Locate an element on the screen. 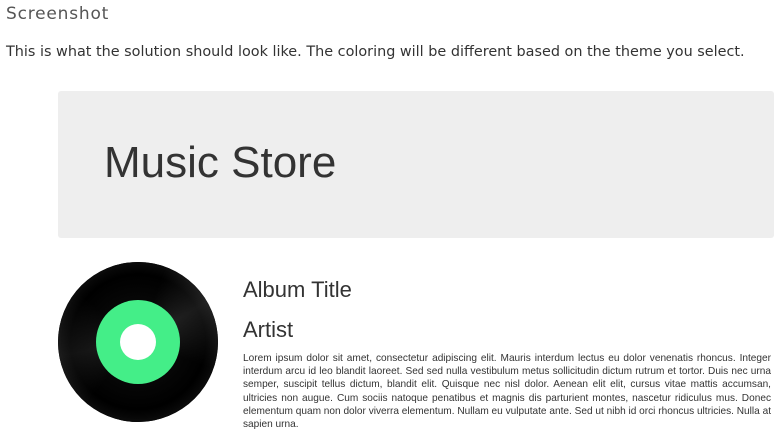 The width and height of the screenshot is (784, 446). album-artist: Artist is located at coordinates (268, 329).